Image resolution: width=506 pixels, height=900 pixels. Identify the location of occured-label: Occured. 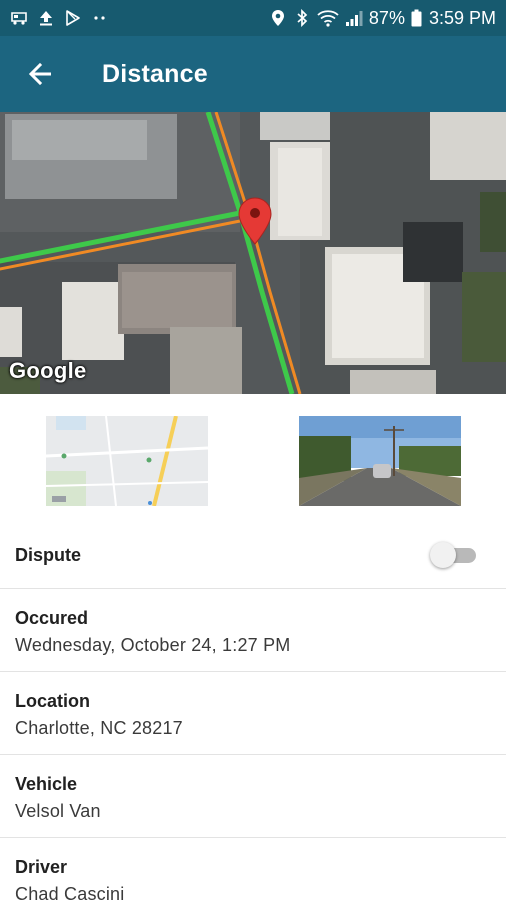
(52, 618).